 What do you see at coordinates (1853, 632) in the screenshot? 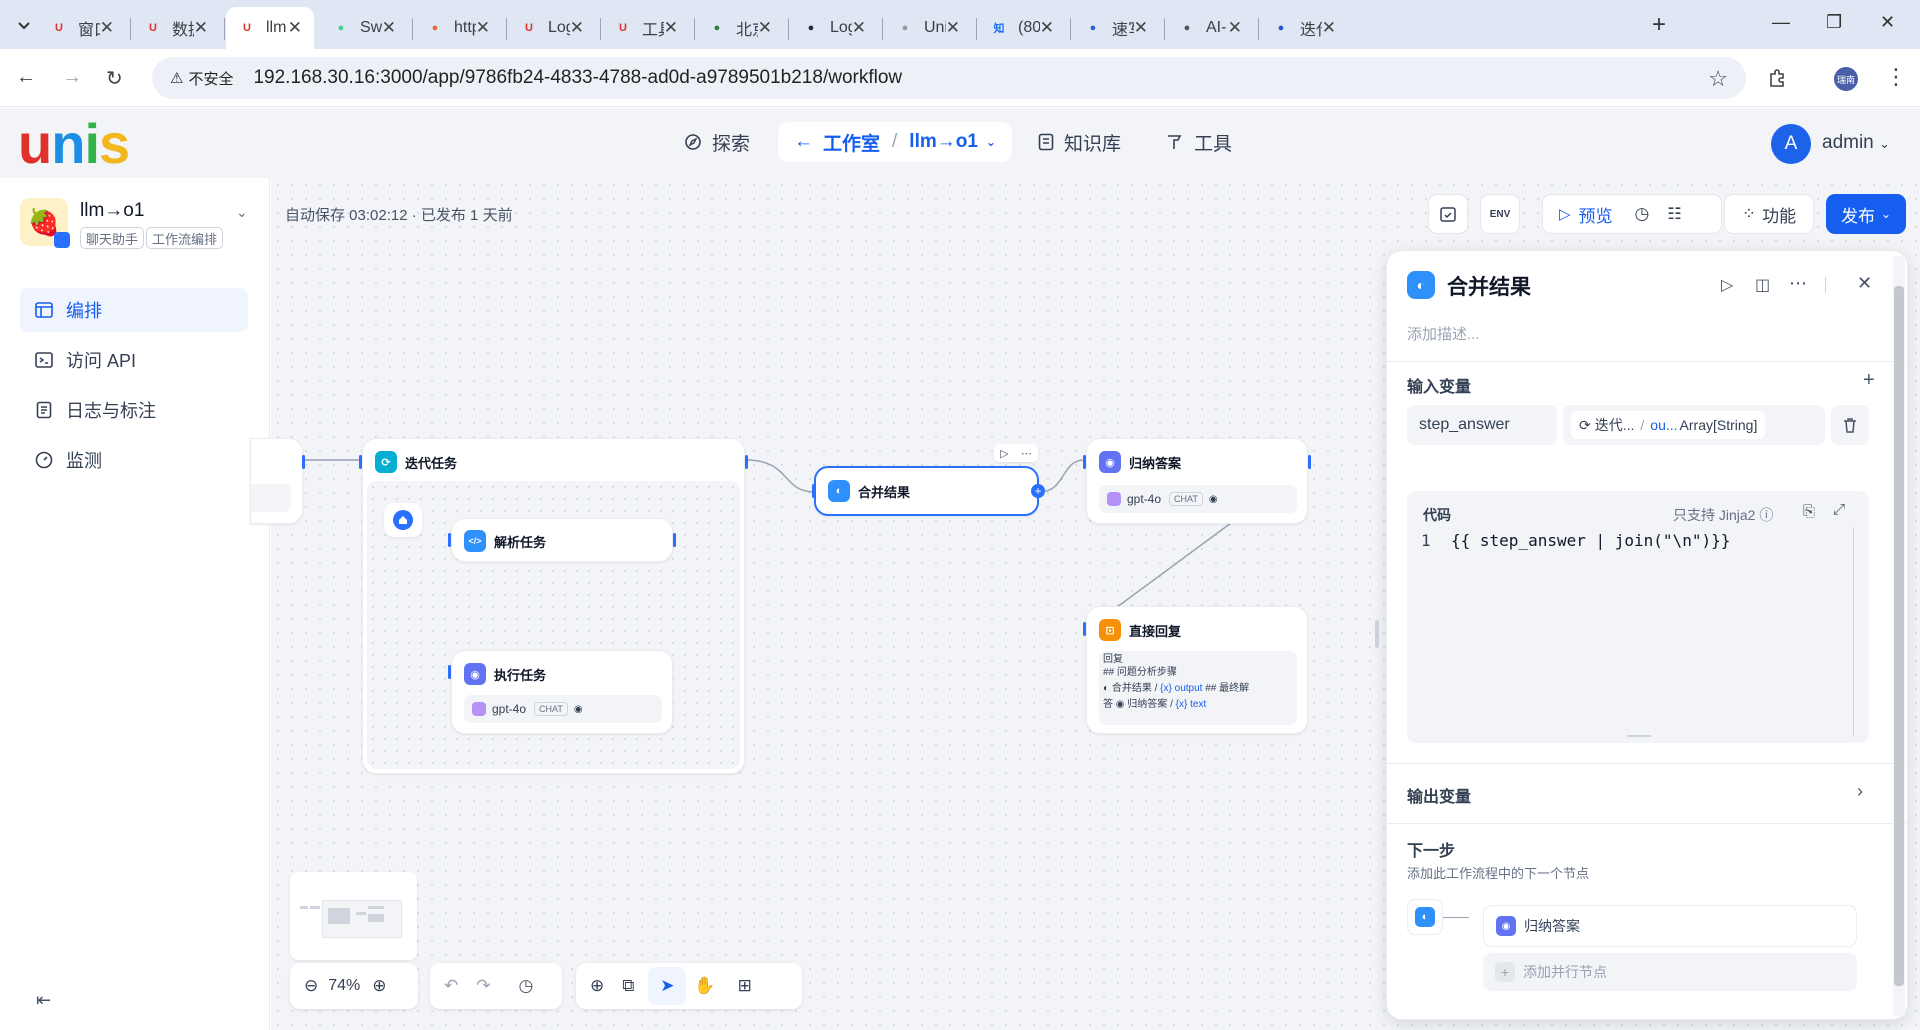
I see `editor-scrollbar` at bounding box center [1853, 632].